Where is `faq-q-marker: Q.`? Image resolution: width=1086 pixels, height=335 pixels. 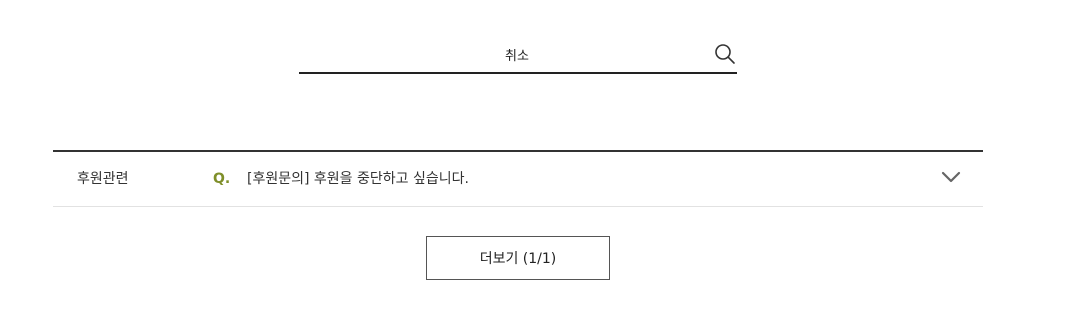 faq-q-marker: Q. is located at coordinates (222, 179).